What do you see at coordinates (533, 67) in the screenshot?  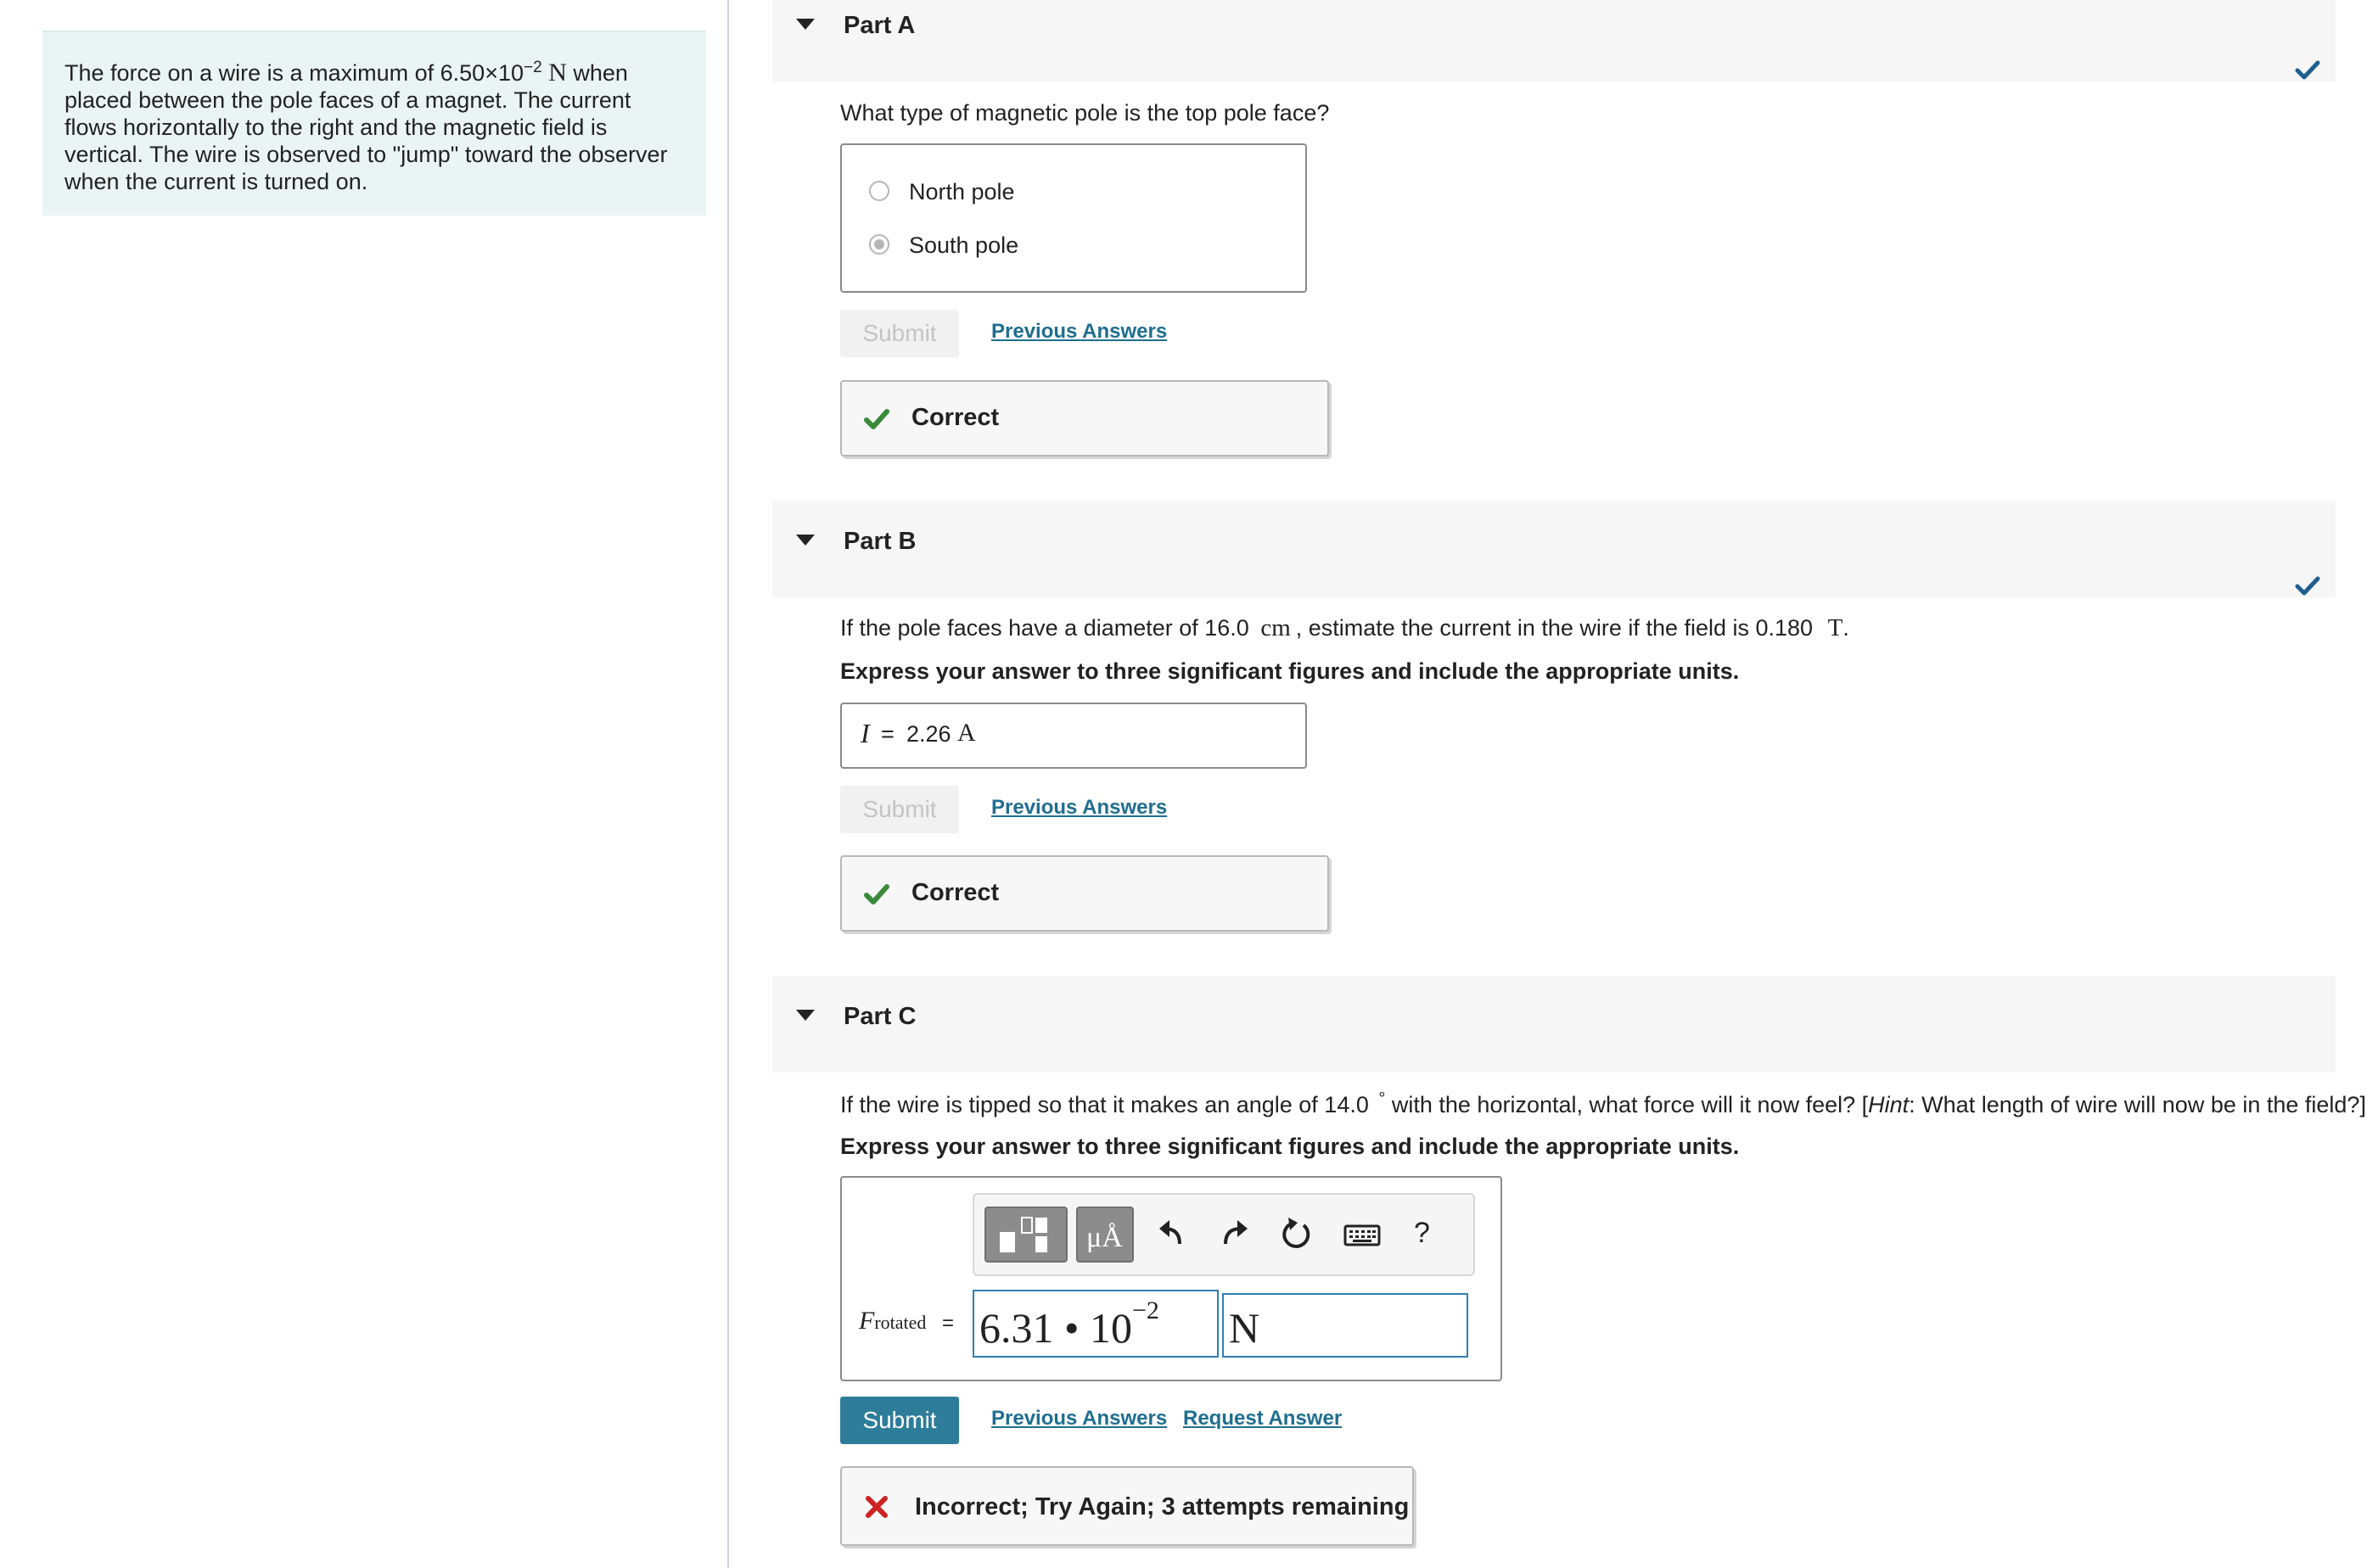 I see `problem-exponent: −2` at bounding box center [533, 67].